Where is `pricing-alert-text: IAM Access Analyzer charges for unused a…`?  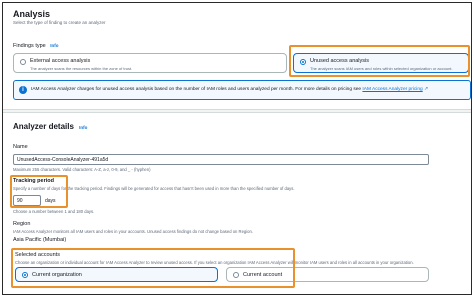
pricing-alert-text: IAM Access Analyzer charges for unused a… is located at coordinates (229, 89).